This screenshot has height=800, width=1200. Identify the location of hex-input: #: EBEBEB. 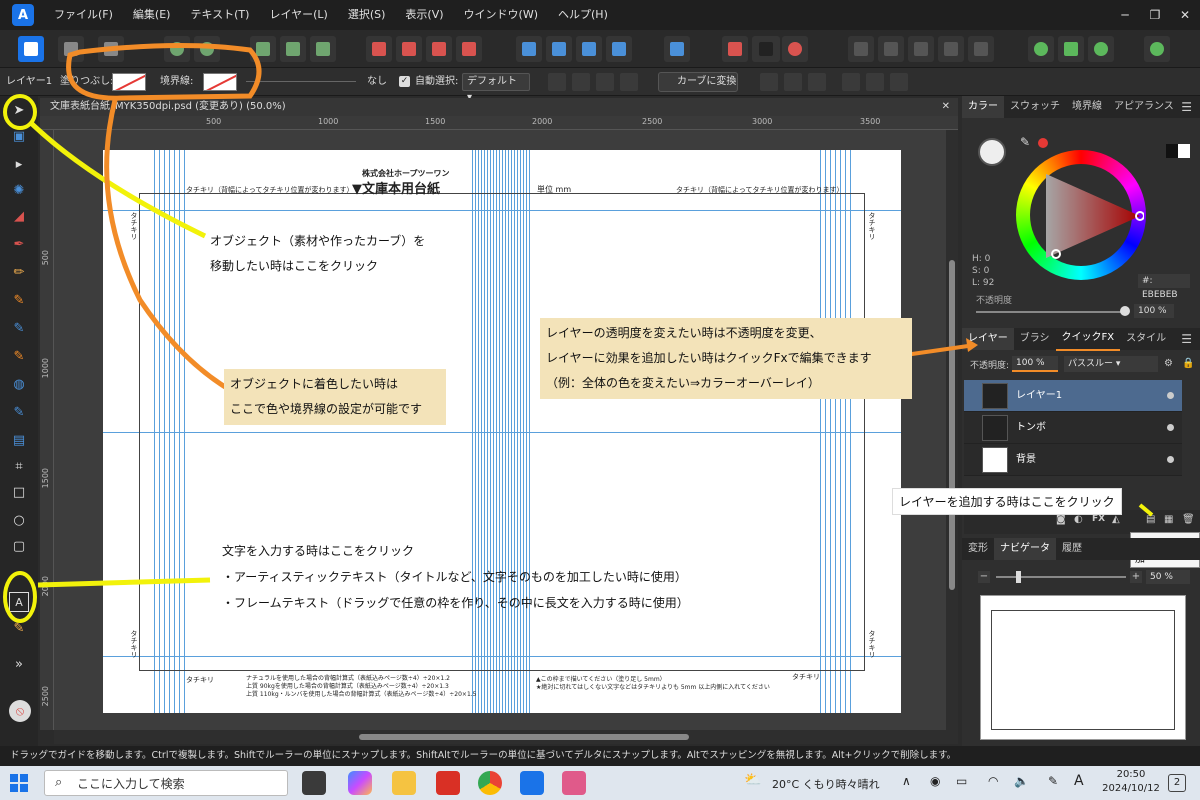
(1164, 287).